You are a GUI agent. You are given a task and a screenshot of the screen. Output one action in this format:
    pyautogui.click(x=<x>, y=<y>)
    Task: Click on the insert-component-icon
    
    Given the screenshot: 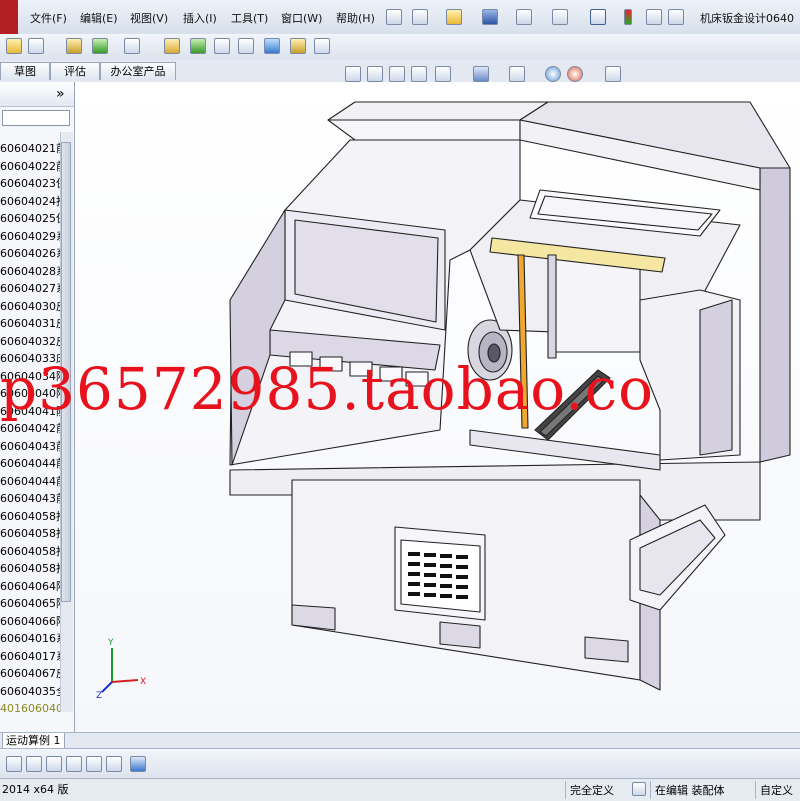 What is the action you would take?
    pyautogui.click(x=14, y=46)
    